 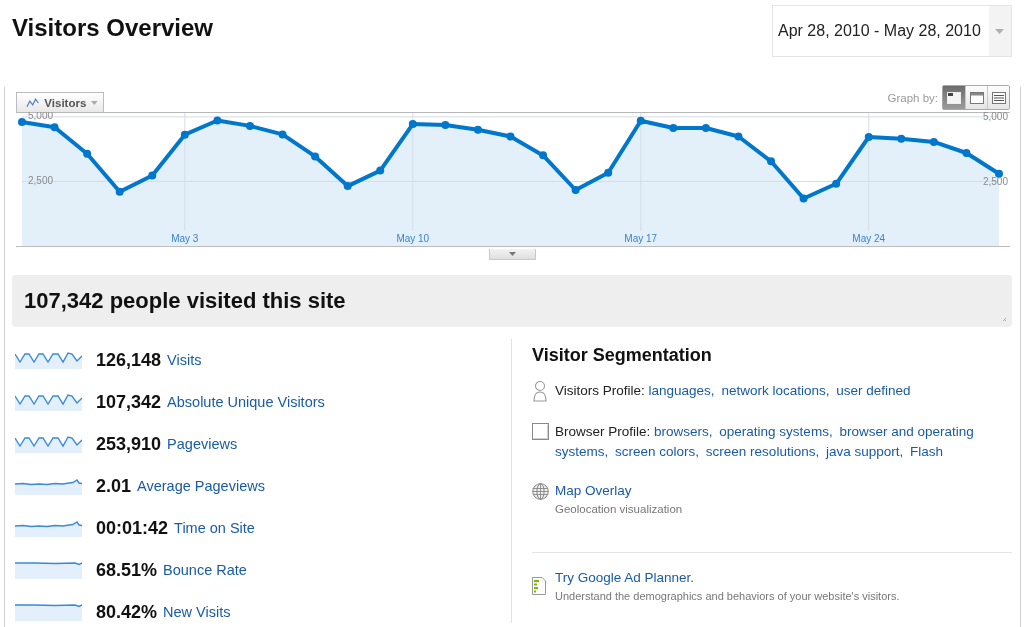 I want to click on metric-link: Bounce Rate, so click(x=205, y=570).